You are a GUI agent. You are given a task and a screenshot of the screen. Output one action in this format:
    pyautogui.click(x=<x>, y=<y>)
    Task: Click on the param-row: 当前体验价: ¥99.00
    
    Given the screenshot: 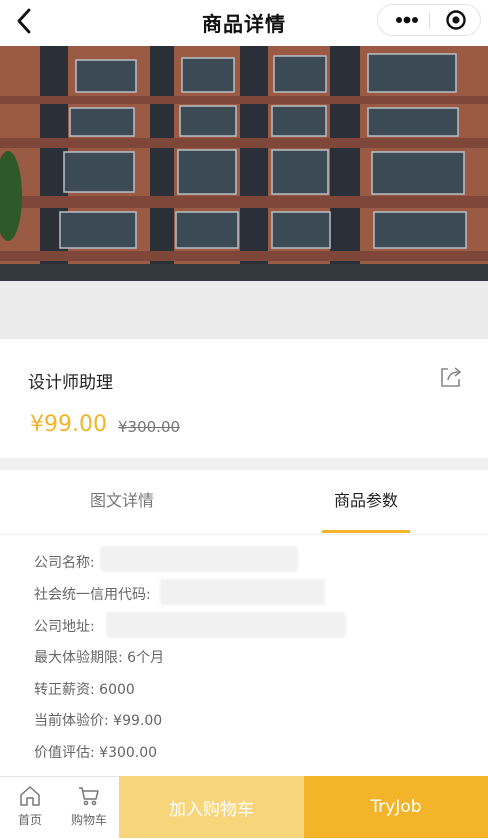 What is the action you would take?
    pyautogui.click(x=98, y=720)
    